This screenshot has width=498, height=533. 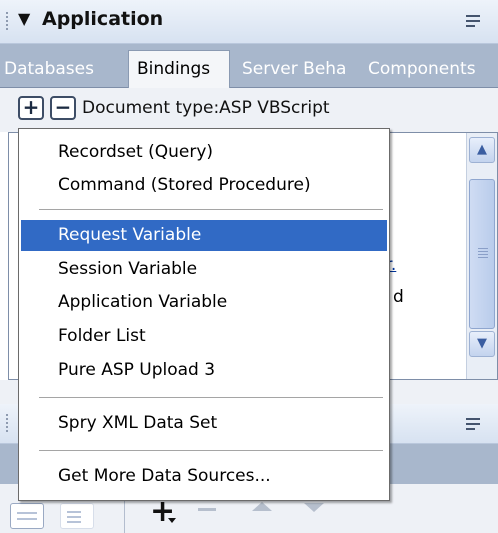 What do you see at coordinates (204, 302) in the screenshot?
I see `menu-item-application-variable: Application Variable` at bounding box center [204, 302].